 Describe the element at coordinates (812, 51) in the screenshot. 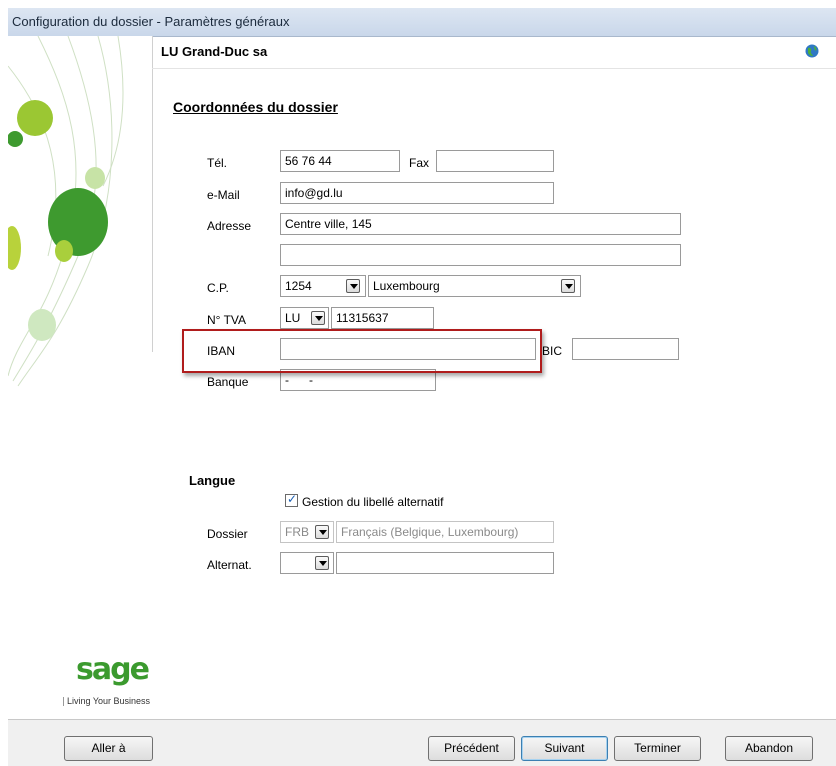

I see `globe-icon` at that location.